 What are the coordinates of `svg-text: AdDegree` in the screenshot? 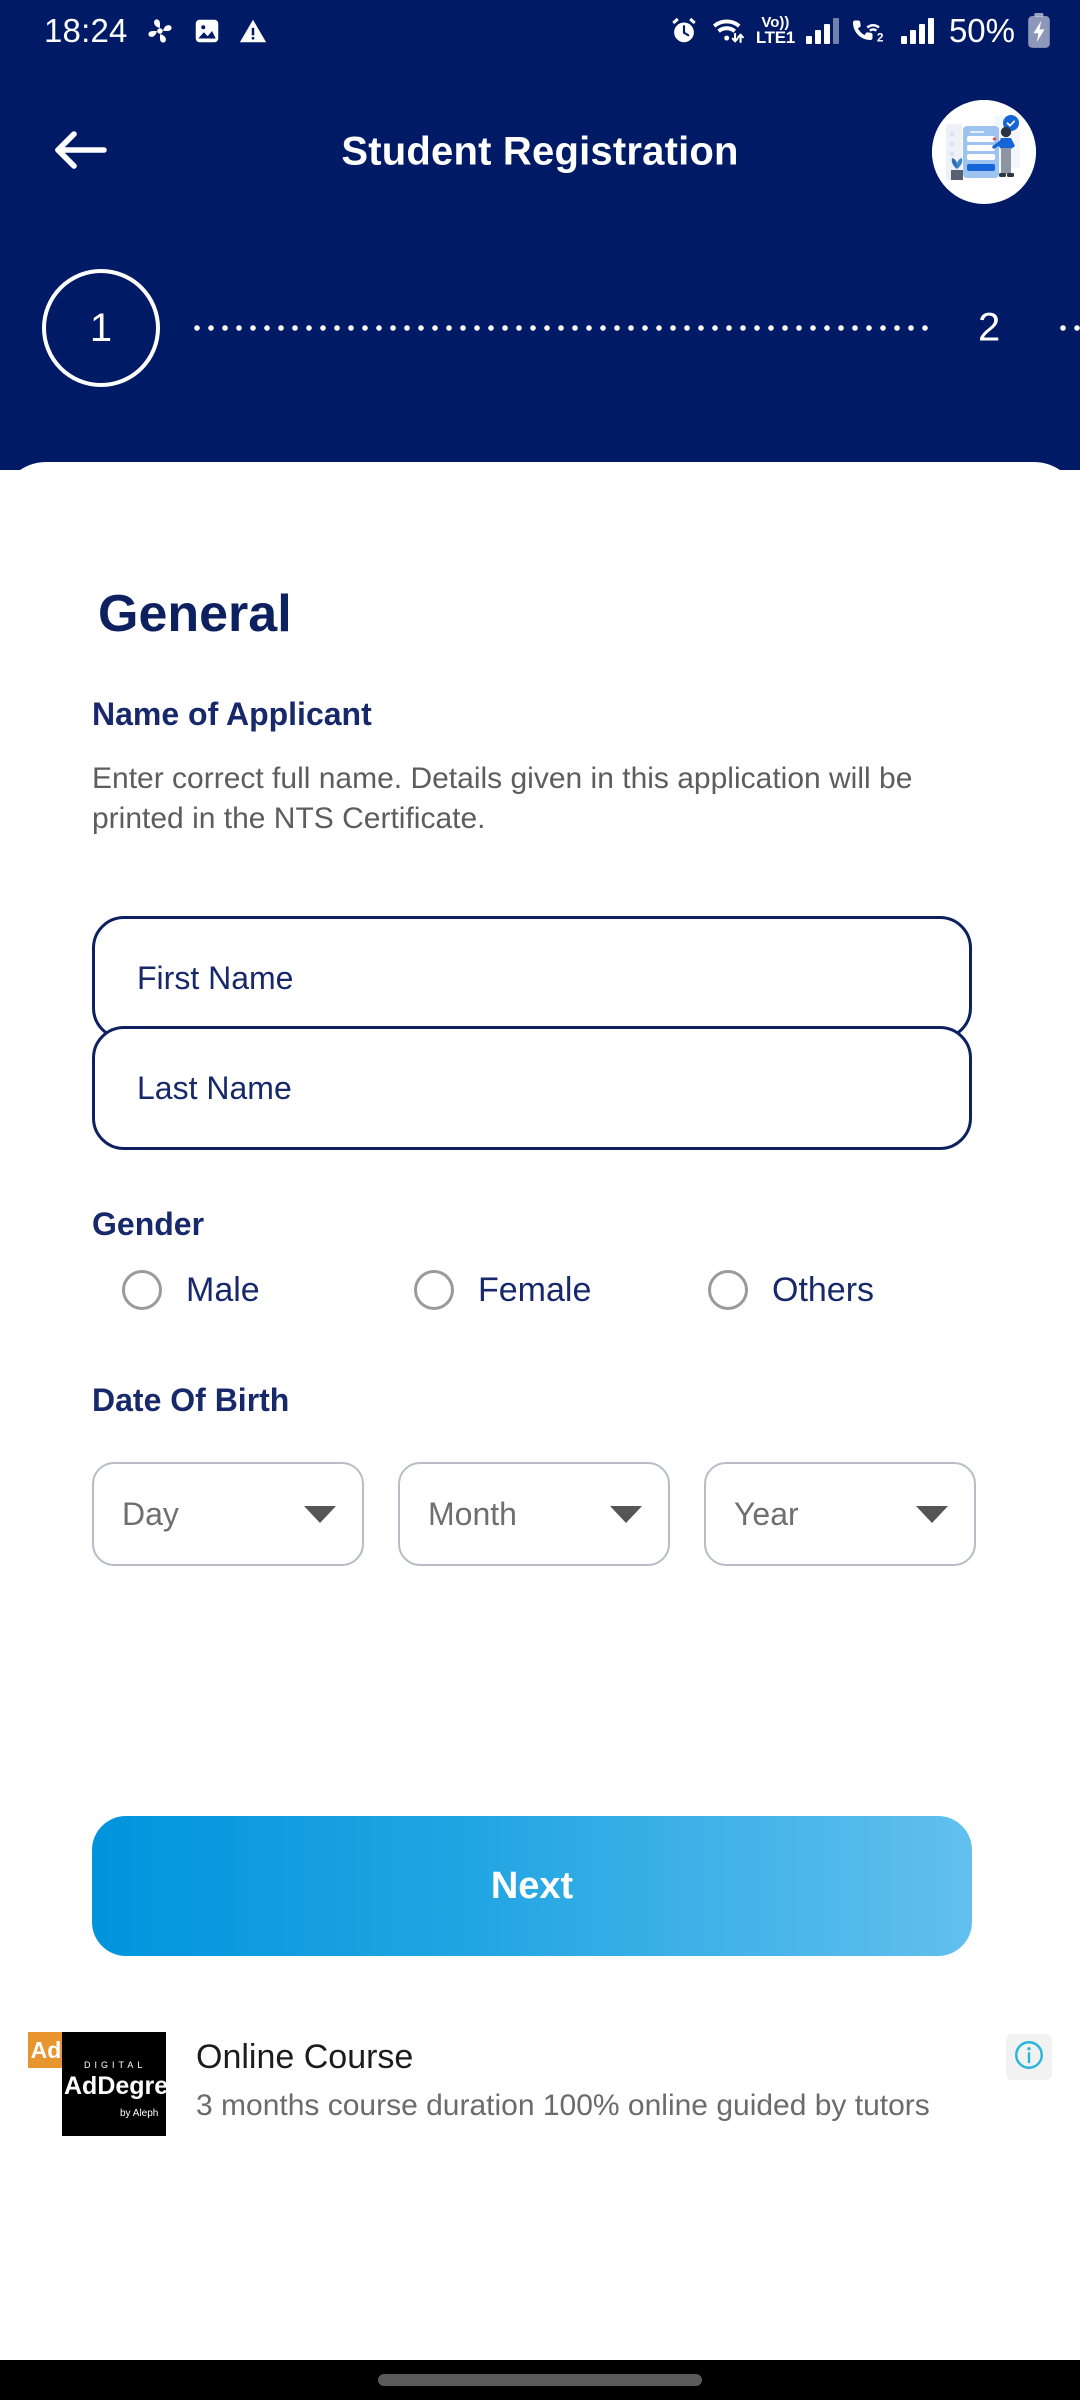 It's located at (115, 2086).